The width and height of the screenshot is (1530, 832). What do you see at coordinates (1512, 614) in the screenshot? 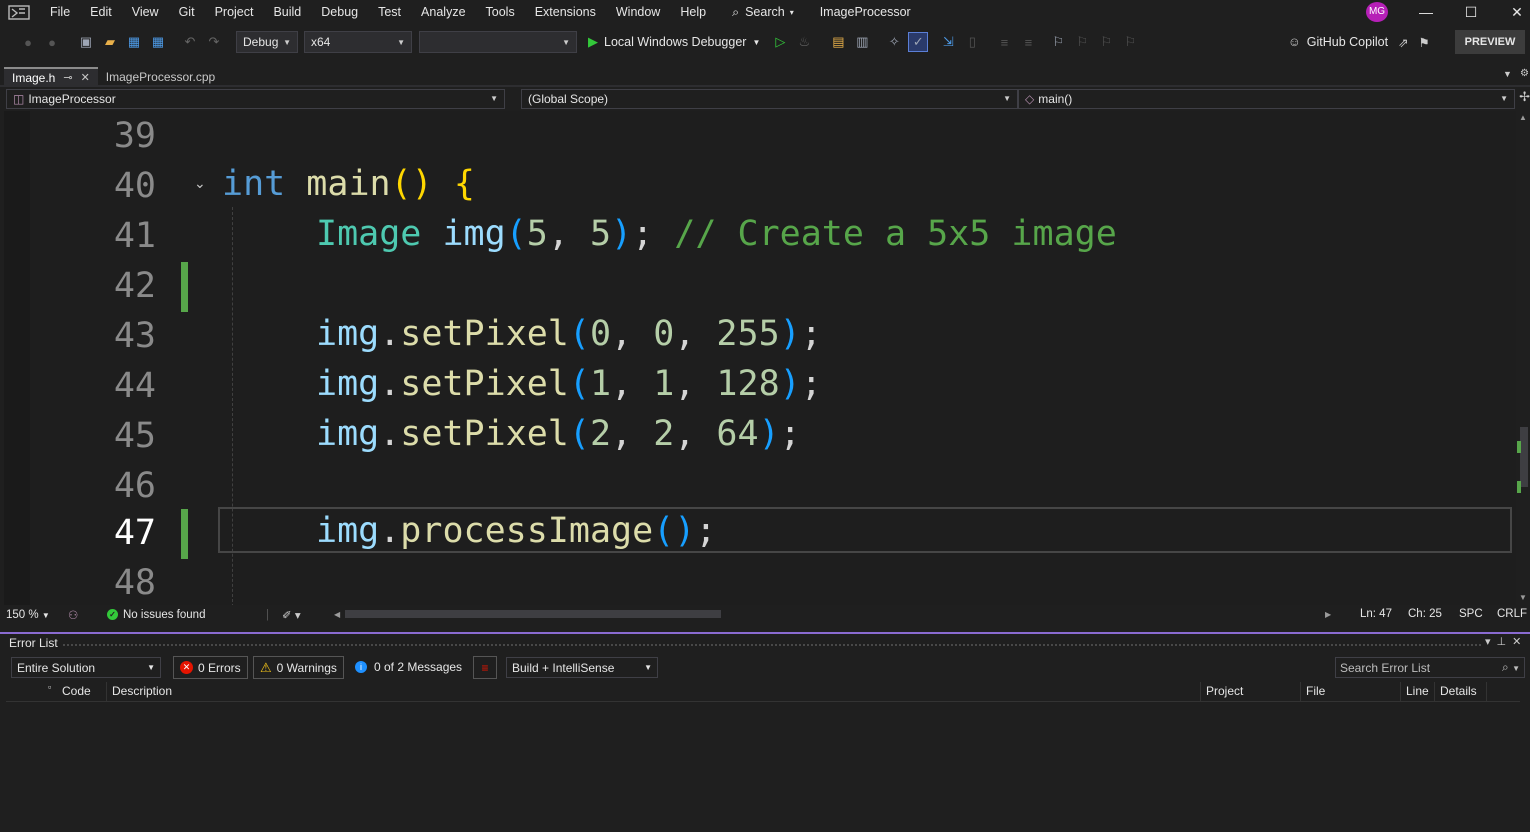
I see `line-ending-indicator: CRLF` at bounding box center [1512, 614].